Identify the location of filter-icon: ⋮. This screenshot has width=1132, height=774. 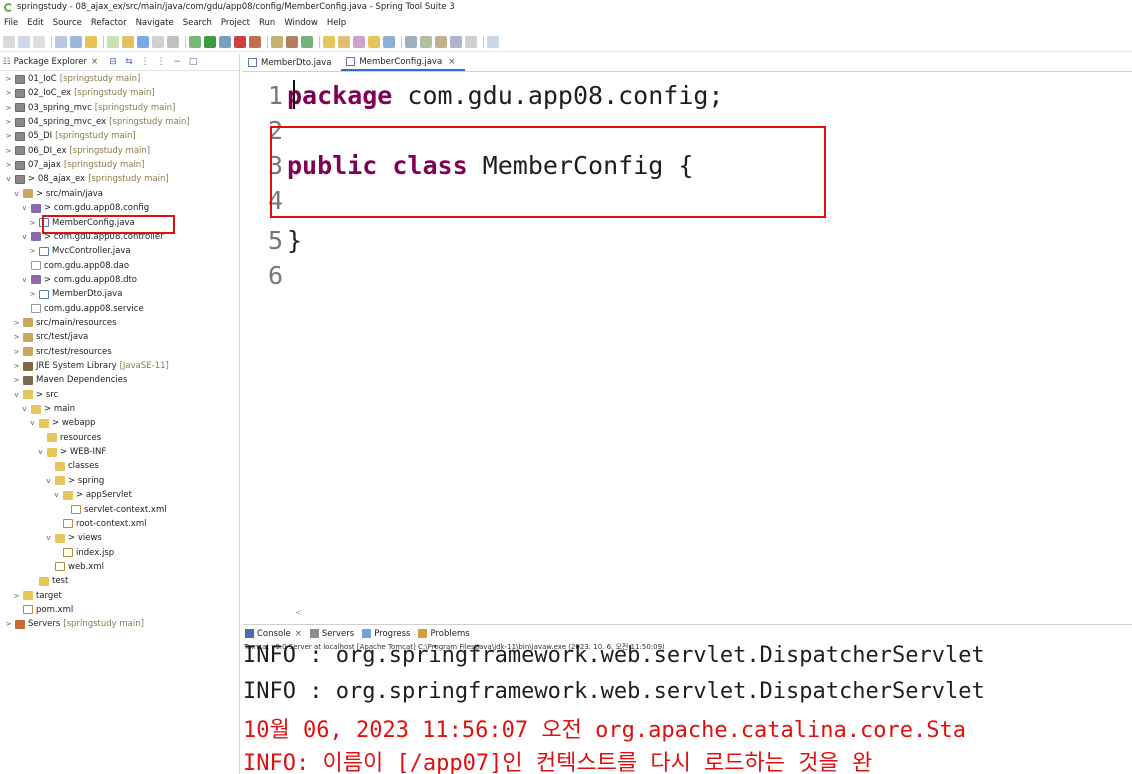
(145, 62).